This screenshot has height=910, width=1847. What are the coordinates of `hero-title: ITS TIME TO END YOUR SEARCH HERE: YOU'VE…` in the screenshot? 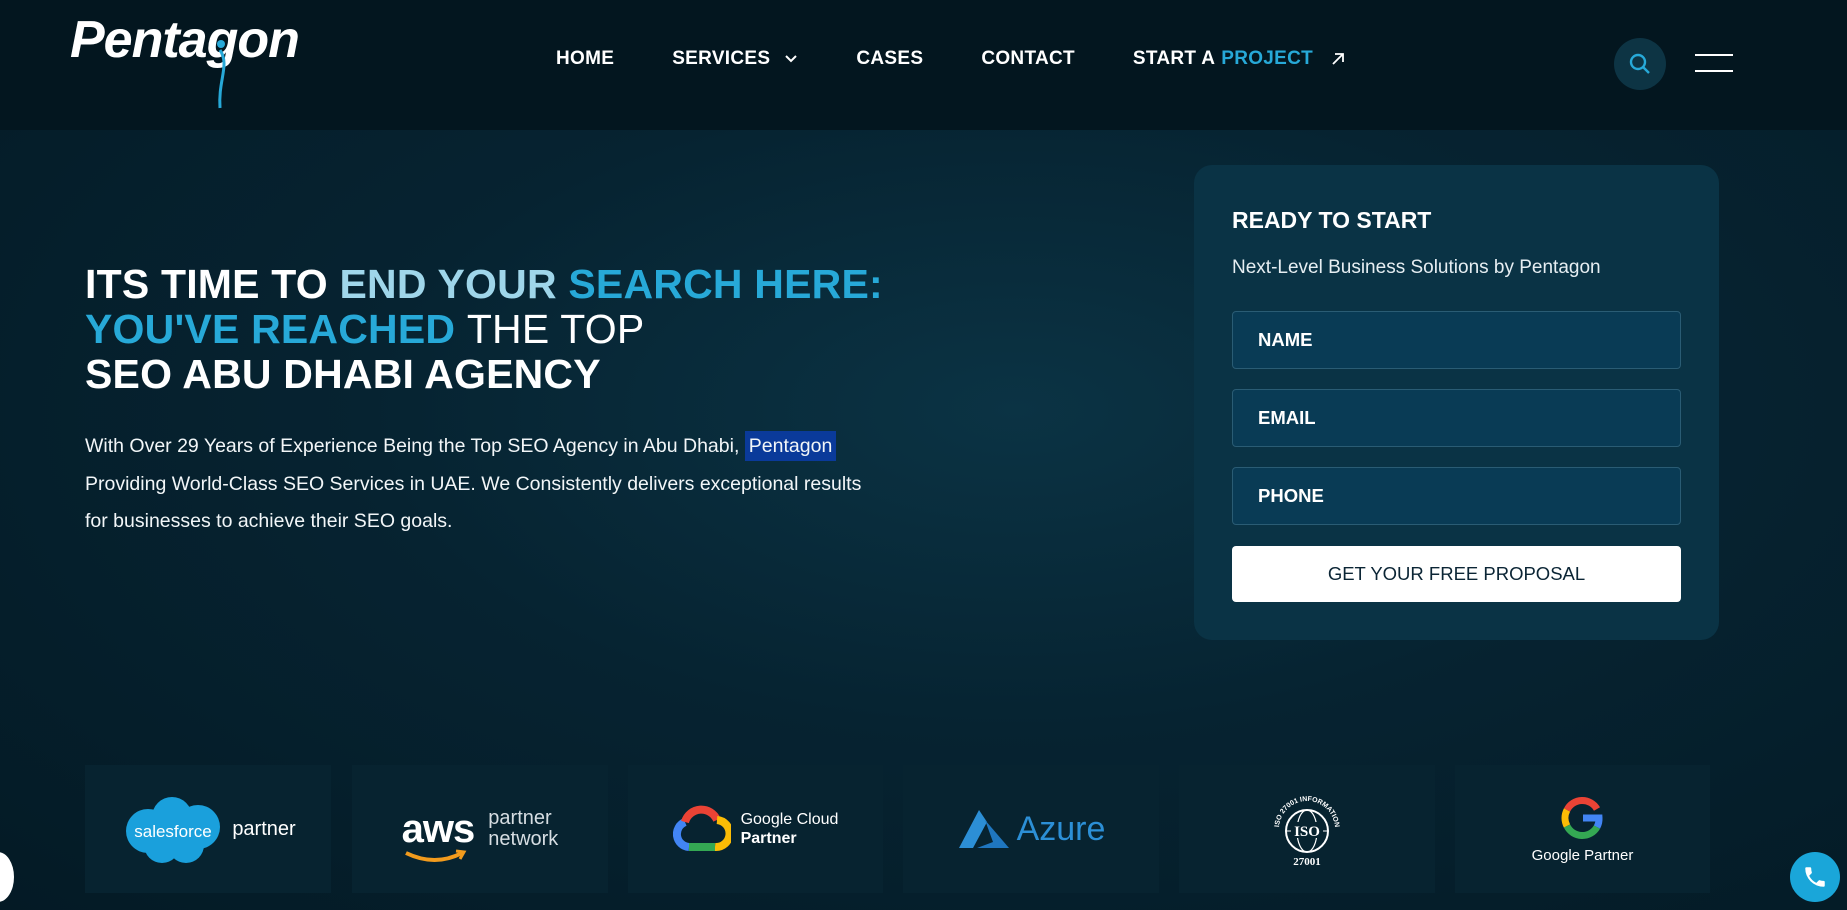 It's located at (565, 329).